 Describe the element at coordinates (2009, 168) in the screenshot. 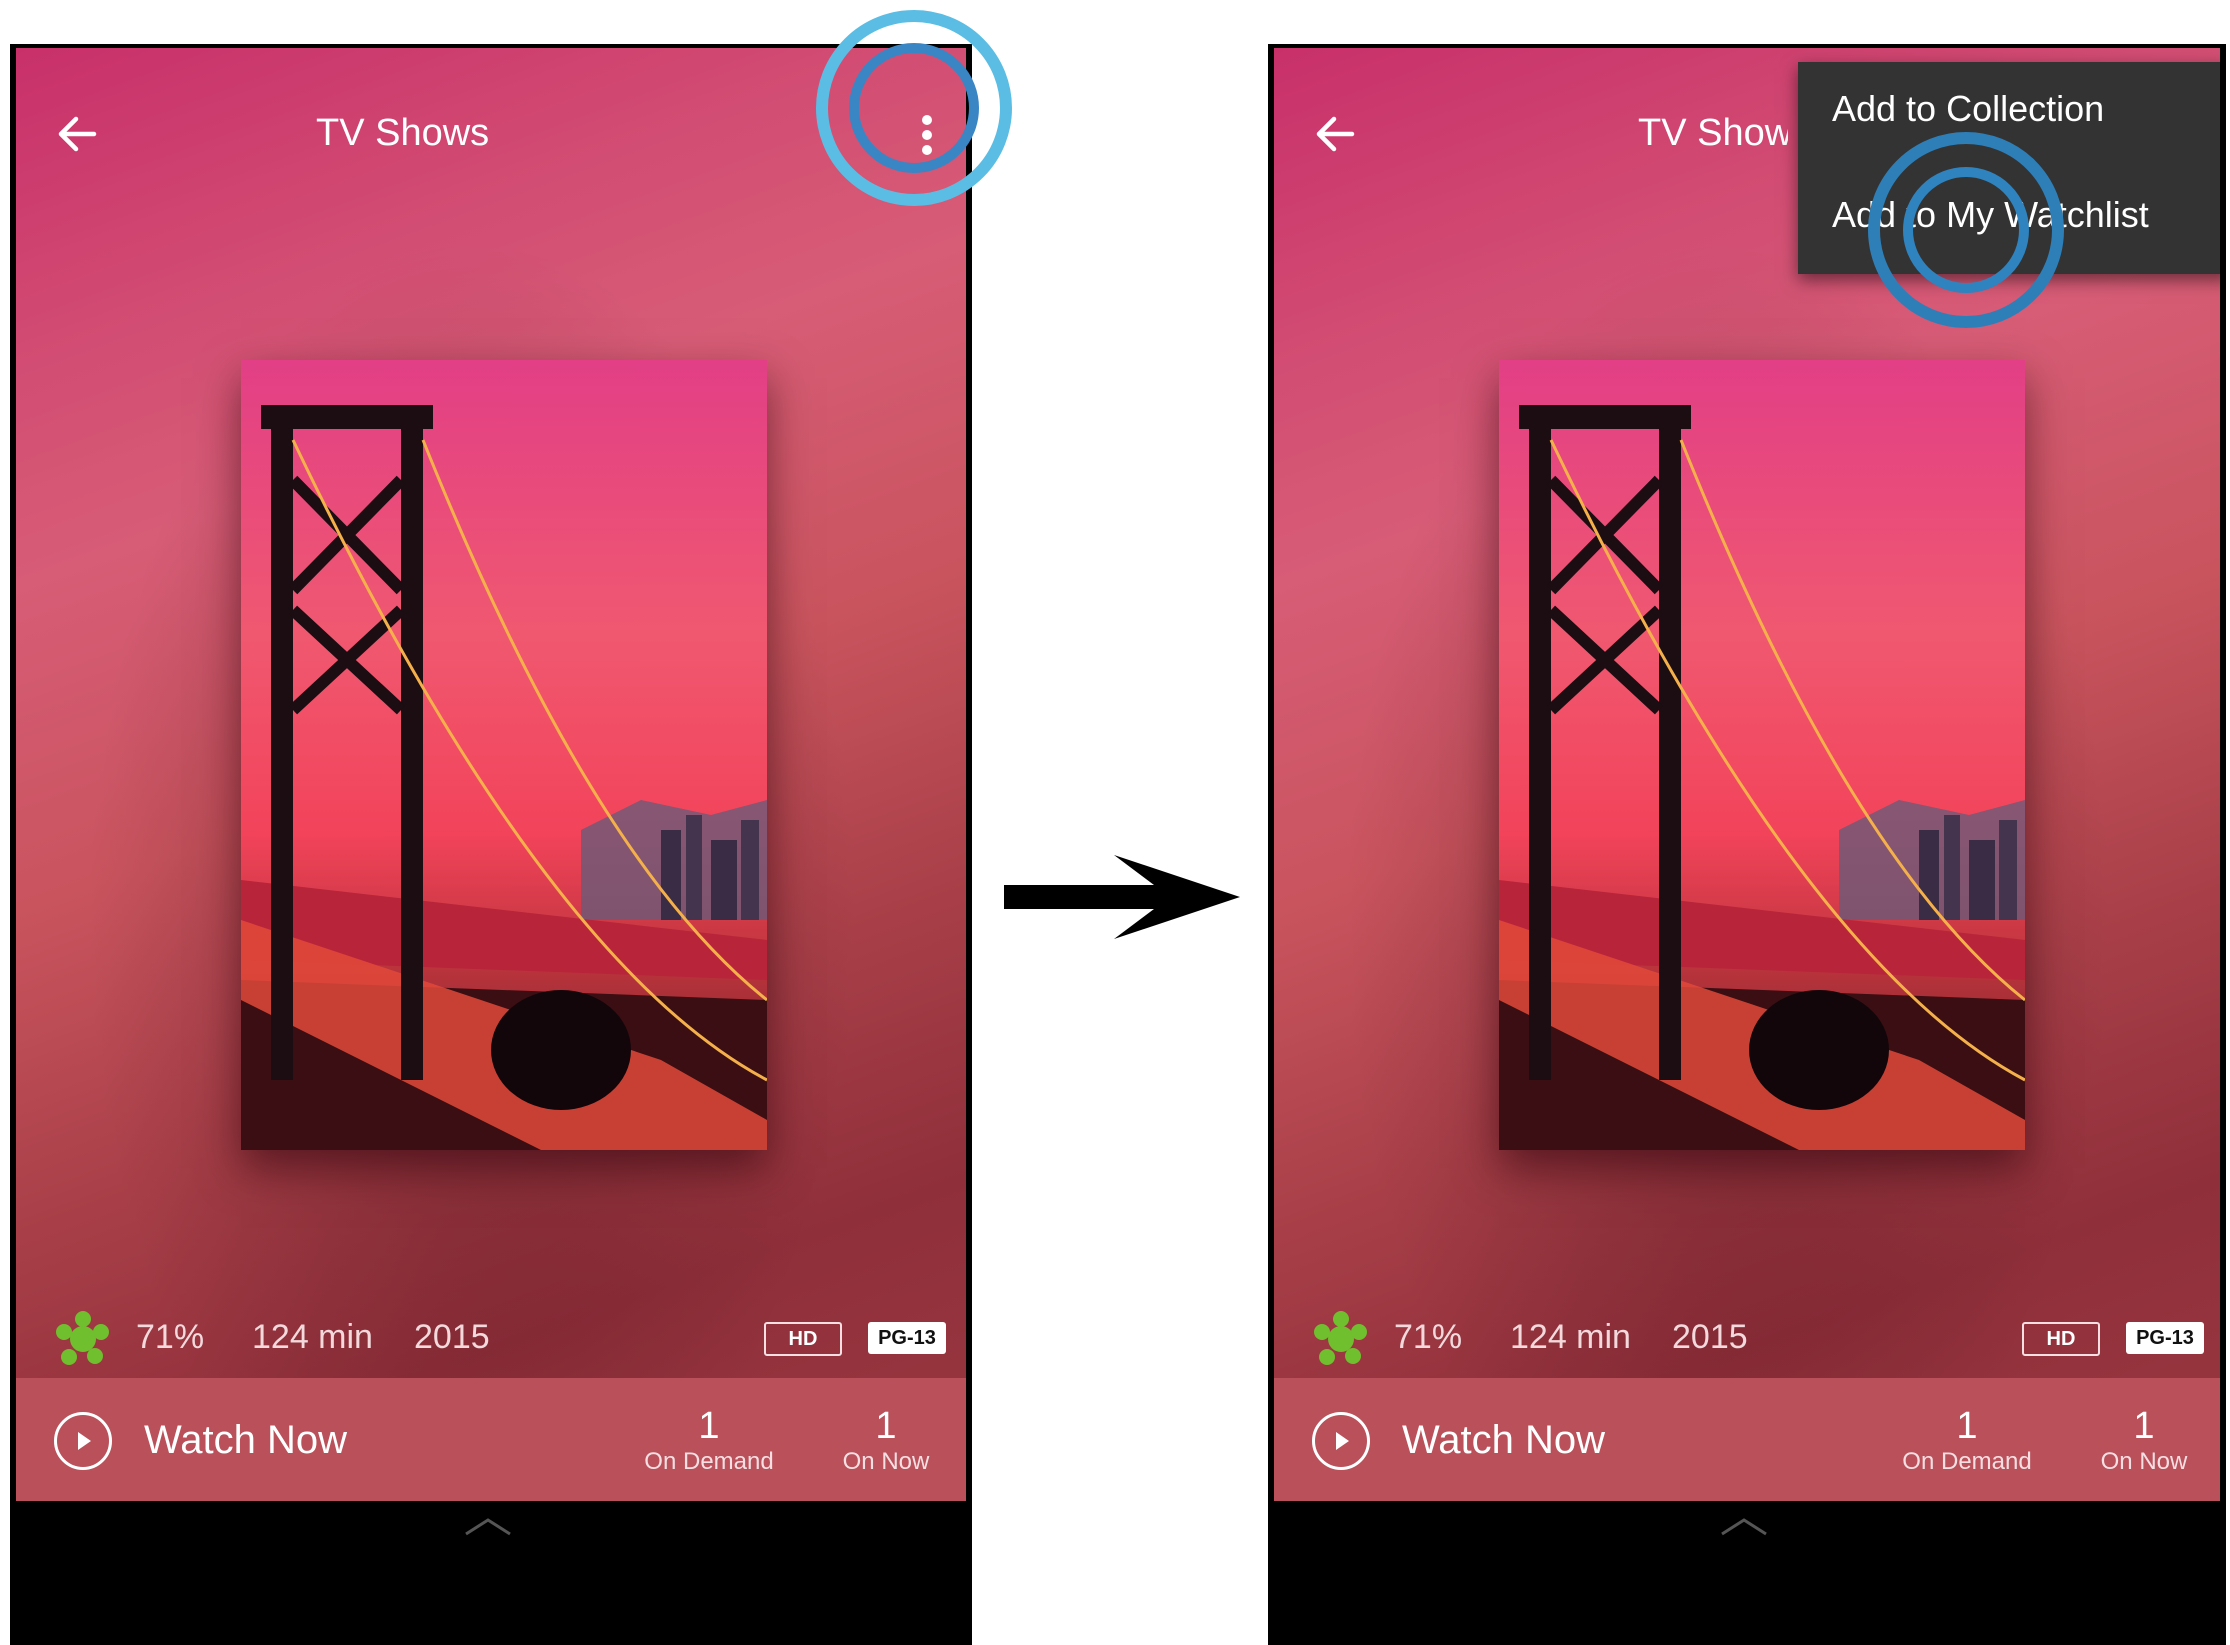

I see `overflow-menu: Add to Collection Add to My Watchlist` at that location.